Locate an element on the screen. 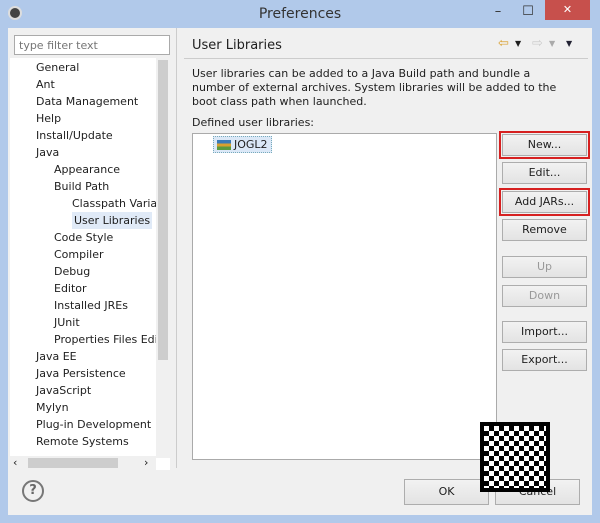  tree-item: Java EE is located at coordinates (56, 356).